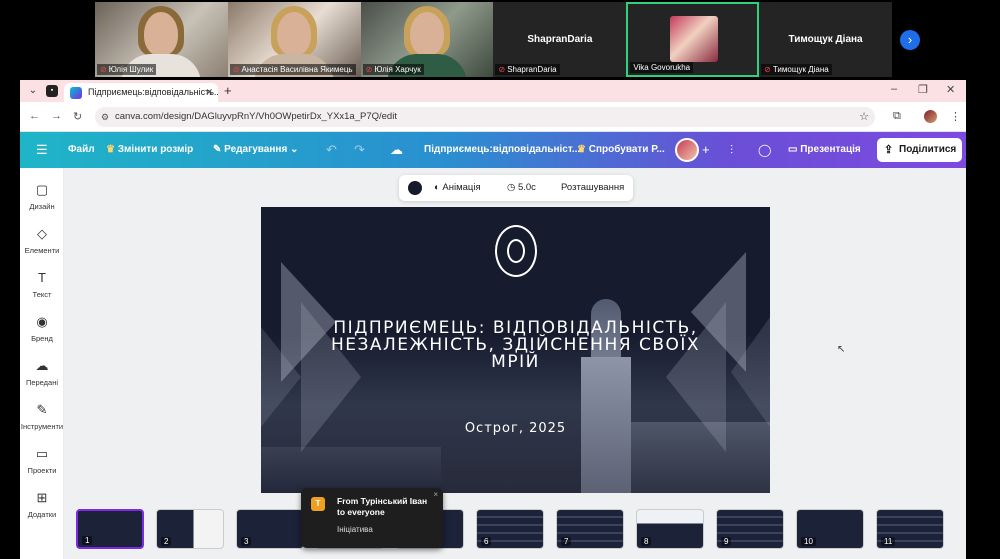 Image resolution: width=1000 pixels, height=559 pixels. What do you see at coordinates (794, 149) in the screenshot?
I see `present-icon: ▭` at bounding box center [794, 149].